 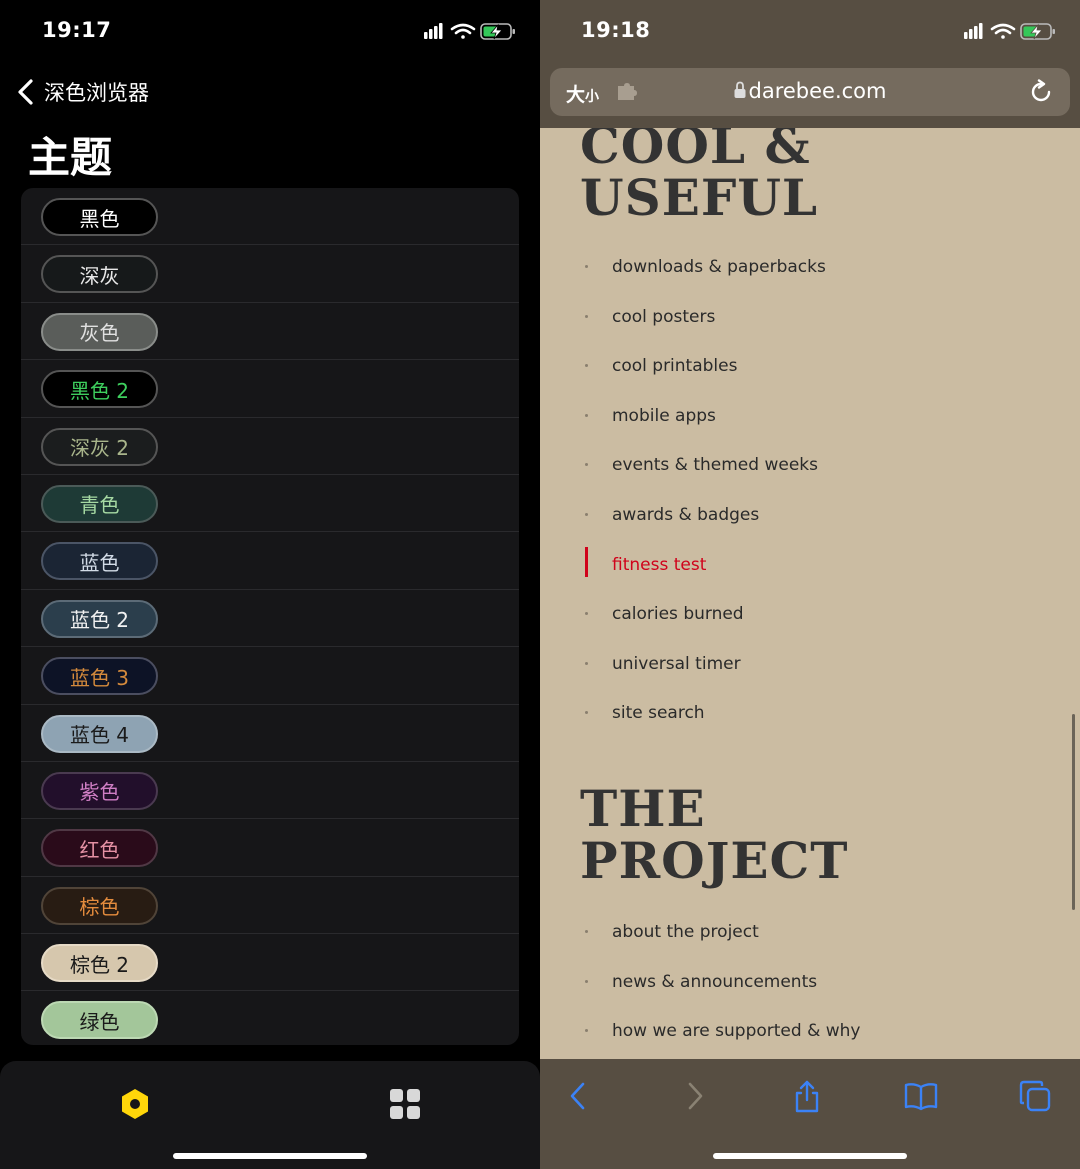 What do you see at coordinates (270, 791) in the screenshot?
I see `theme-row: 紫色` at bounding box center [270, 791].